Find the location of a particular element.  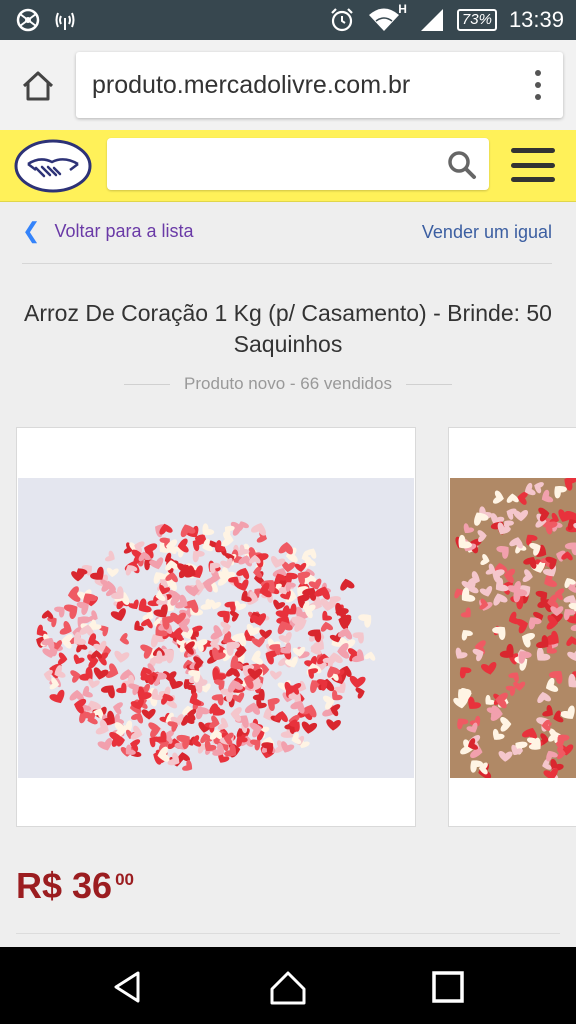

cell-signal-icon is located at coordinates (431, 20).